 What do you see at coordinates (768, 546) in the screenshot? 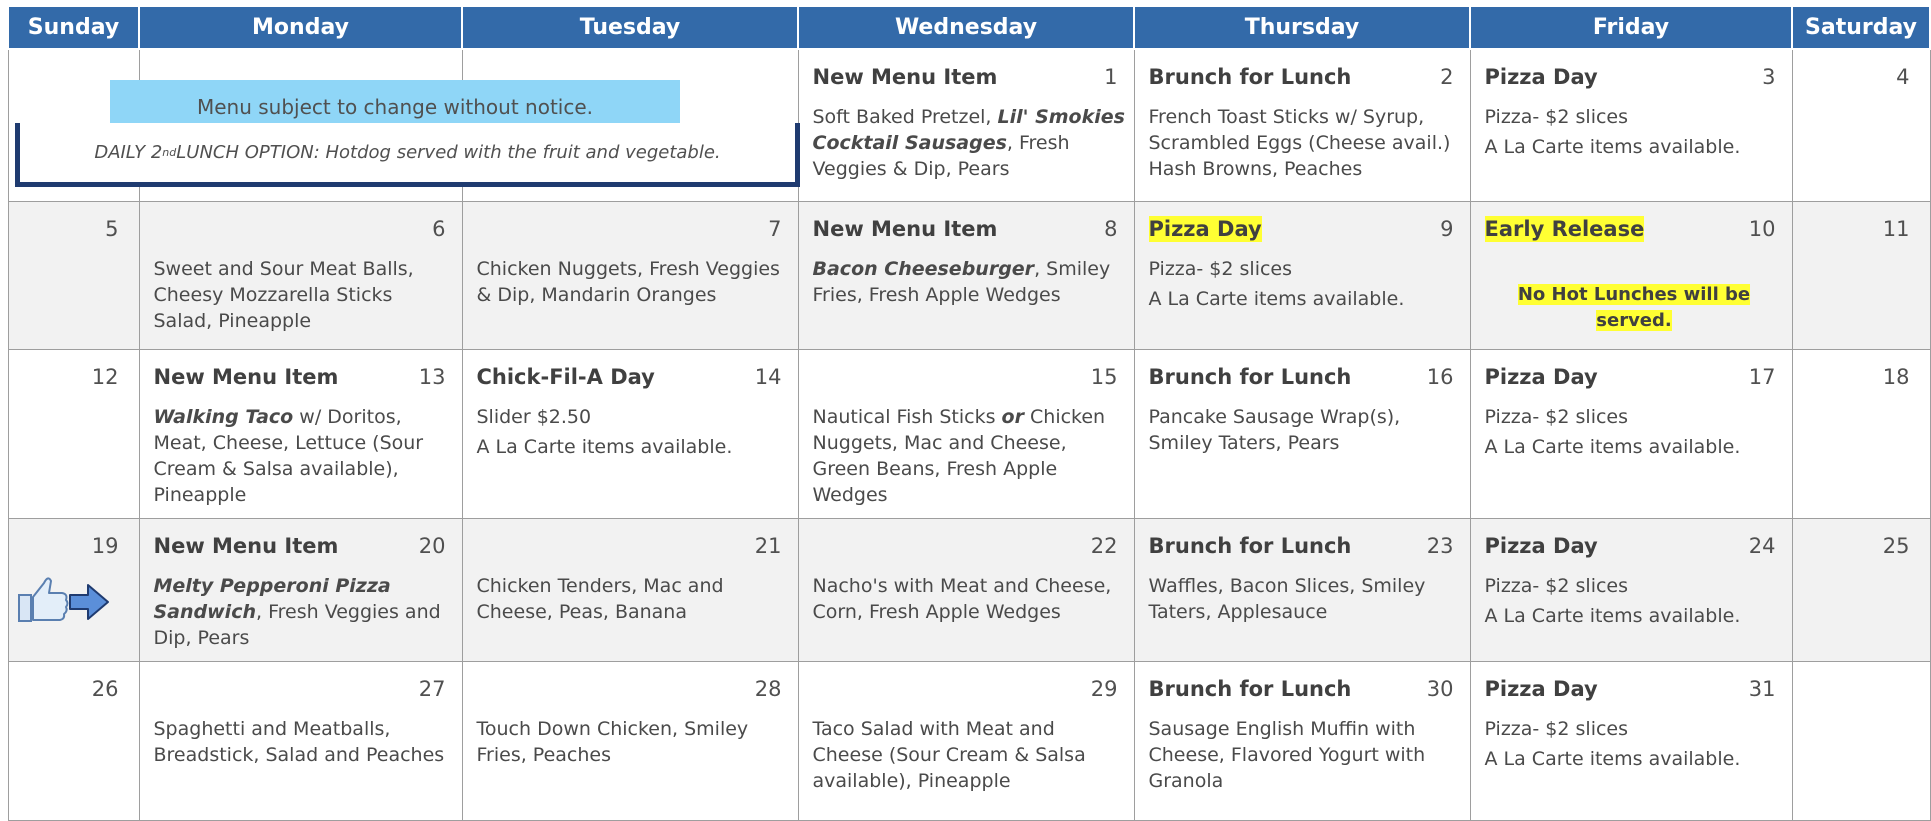
I see `day-number: 21` at bounding box center [768, 546].